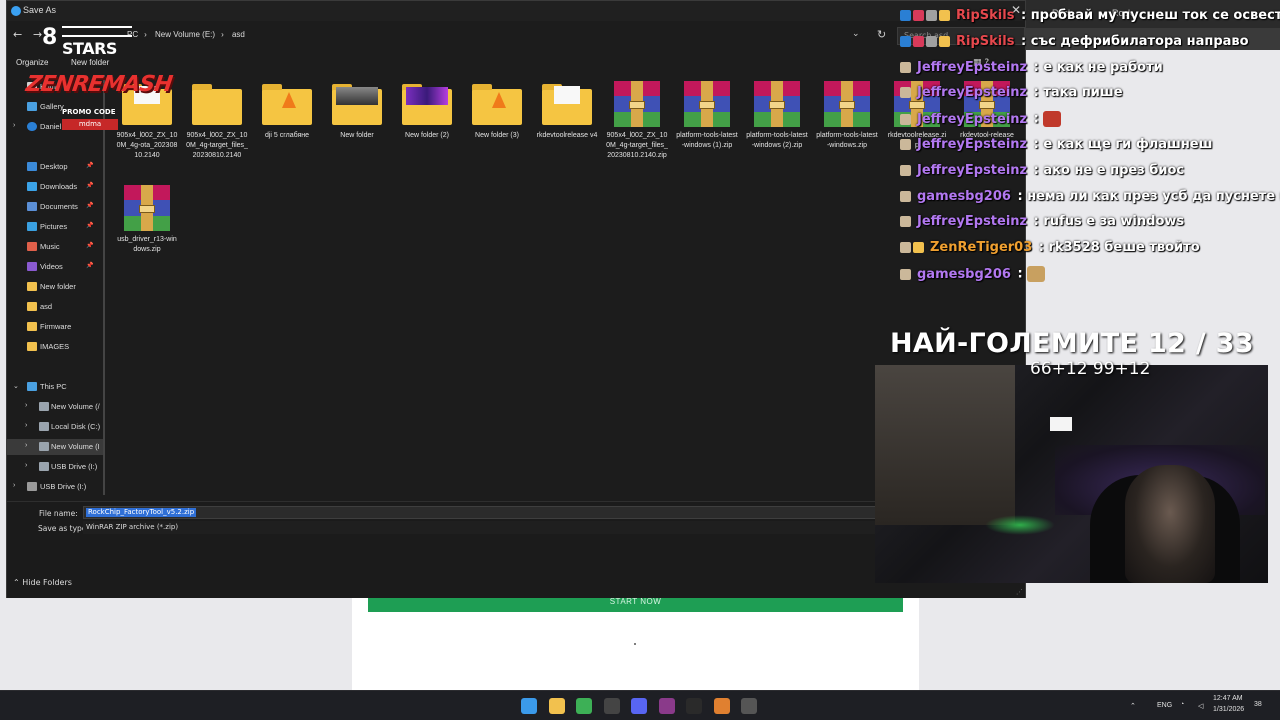  What do you see at coordinates (694, 706) in the screenshot?
I see `terminal-icon` at bounding box center [694, 706].